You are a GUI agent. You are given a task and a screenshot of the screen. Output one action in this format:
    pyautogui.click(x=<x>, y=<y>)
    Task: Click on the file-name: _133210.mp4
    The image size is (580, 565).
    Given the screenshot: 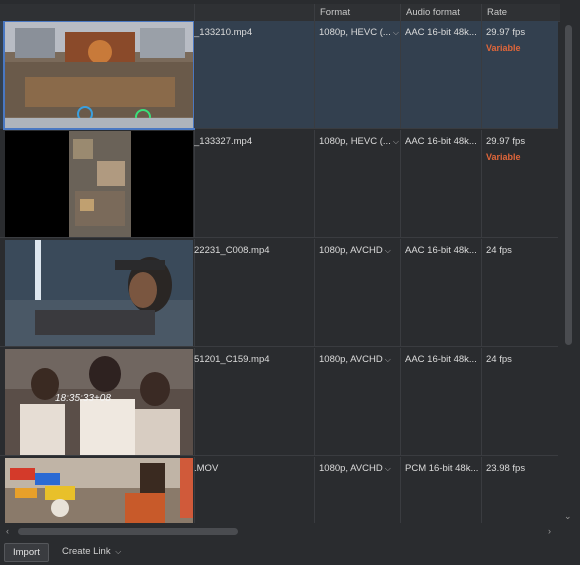 What is the action you would take?
    pyautogui.click(x=223, y=32)
    